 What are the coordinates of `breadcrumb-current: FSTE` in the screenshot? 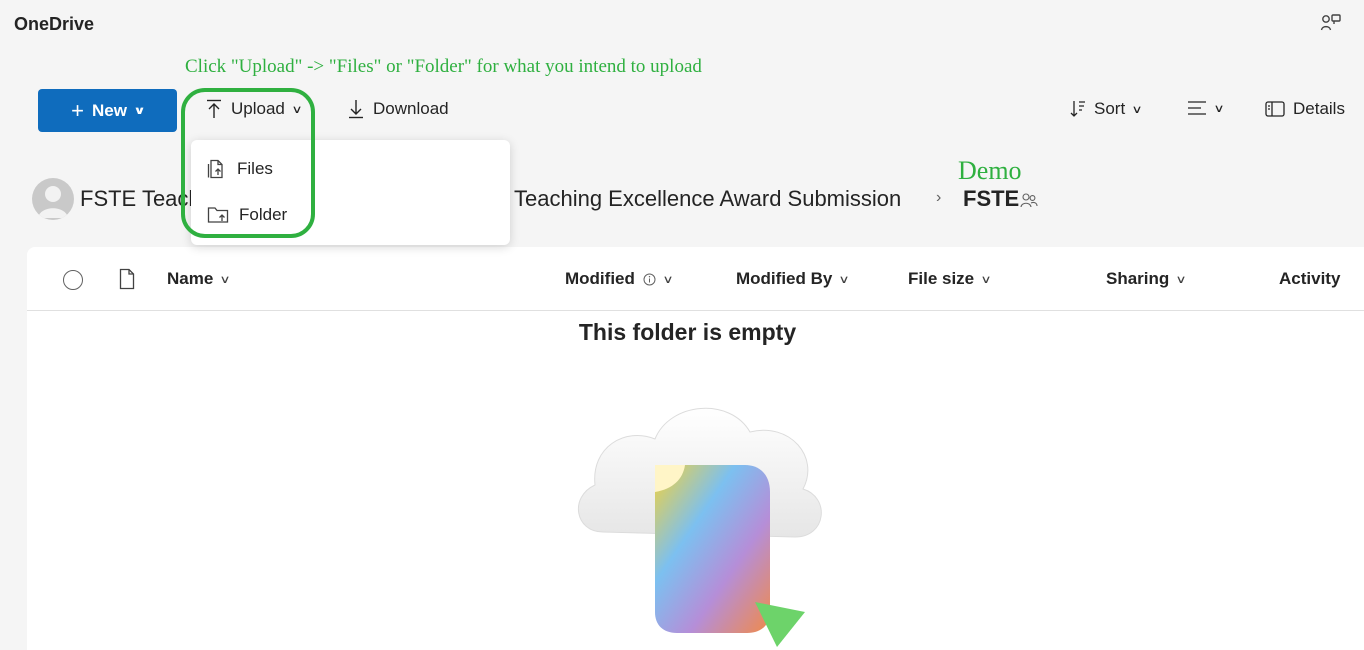 It's located at (991, 198).